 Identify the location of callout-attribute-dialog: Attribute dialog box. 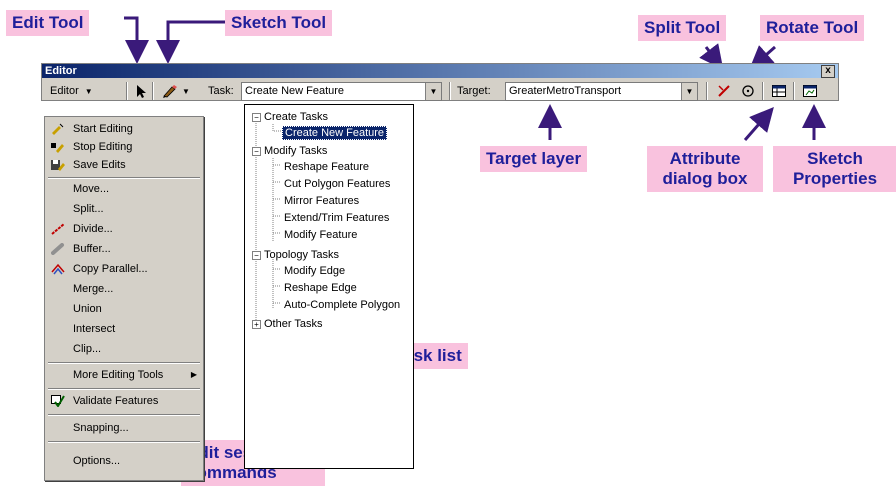
(705, 169).